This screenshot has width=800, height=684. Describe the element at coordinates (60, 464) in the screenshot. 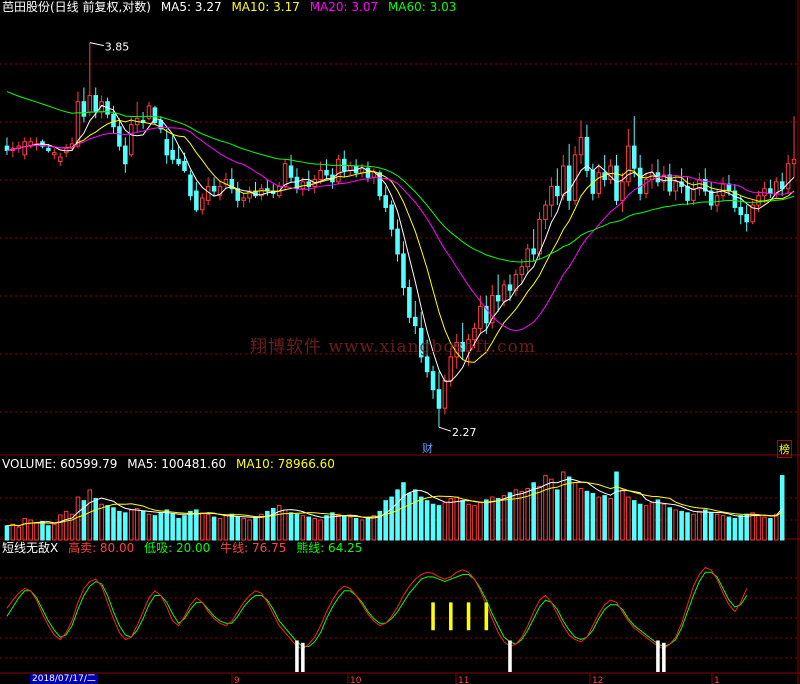

I see `volume-label: VOLUME: 60599.79` at that location.